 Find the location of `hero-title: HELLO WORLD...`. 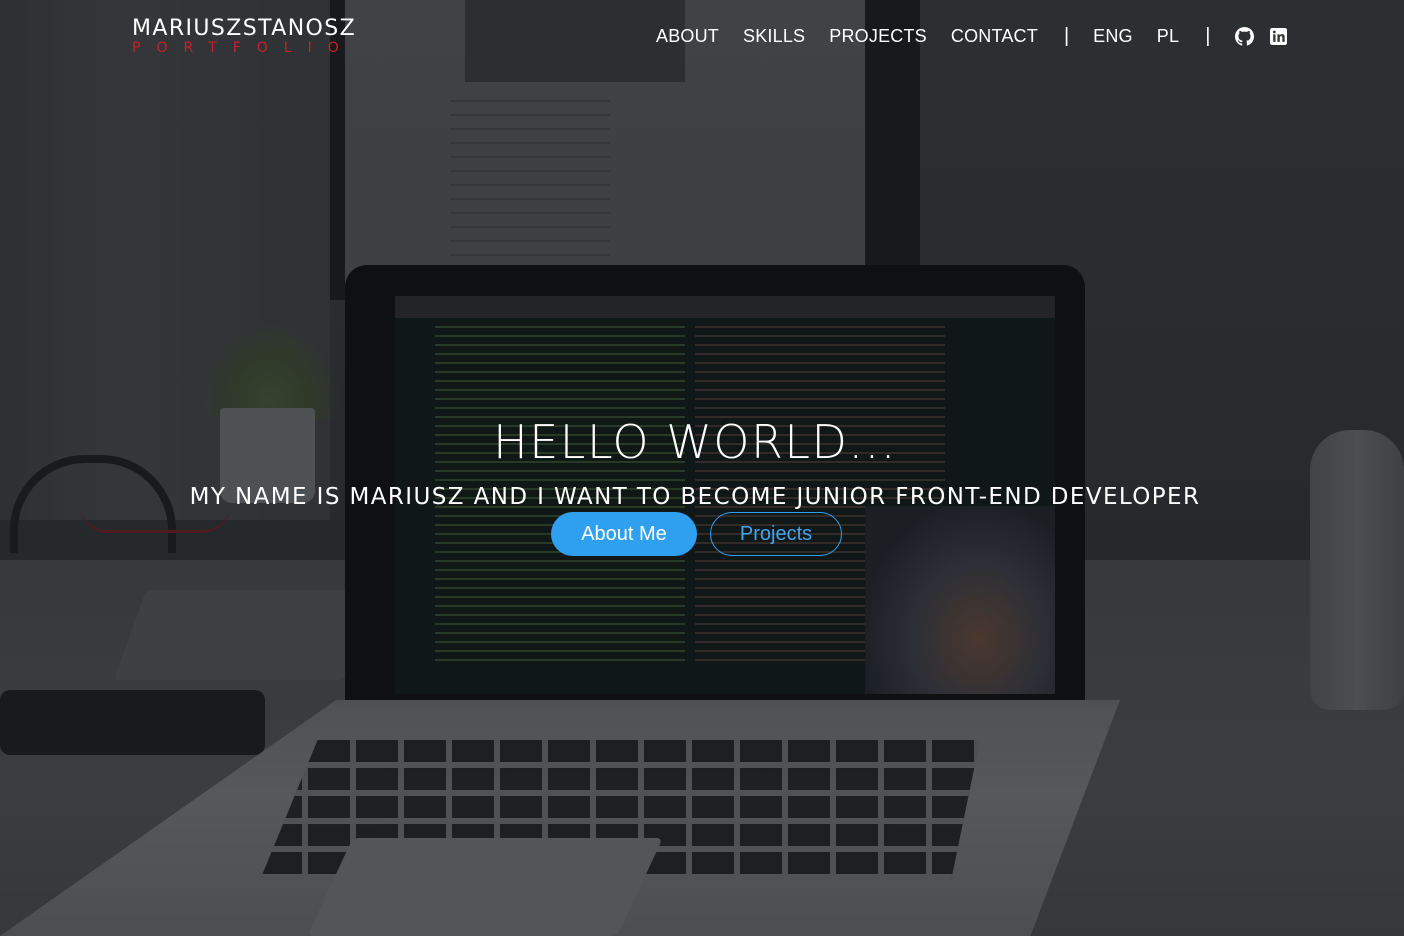

hero-title: HELLO WORLD... is located at coordinates (695, 441).